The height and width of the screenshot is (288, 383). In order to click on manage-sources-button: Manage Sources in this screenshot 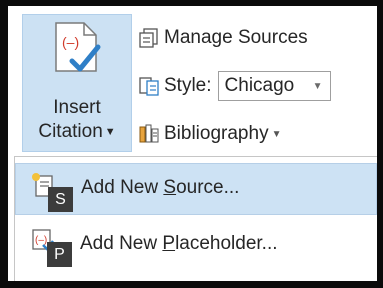, I will do `click(223, 38)`.